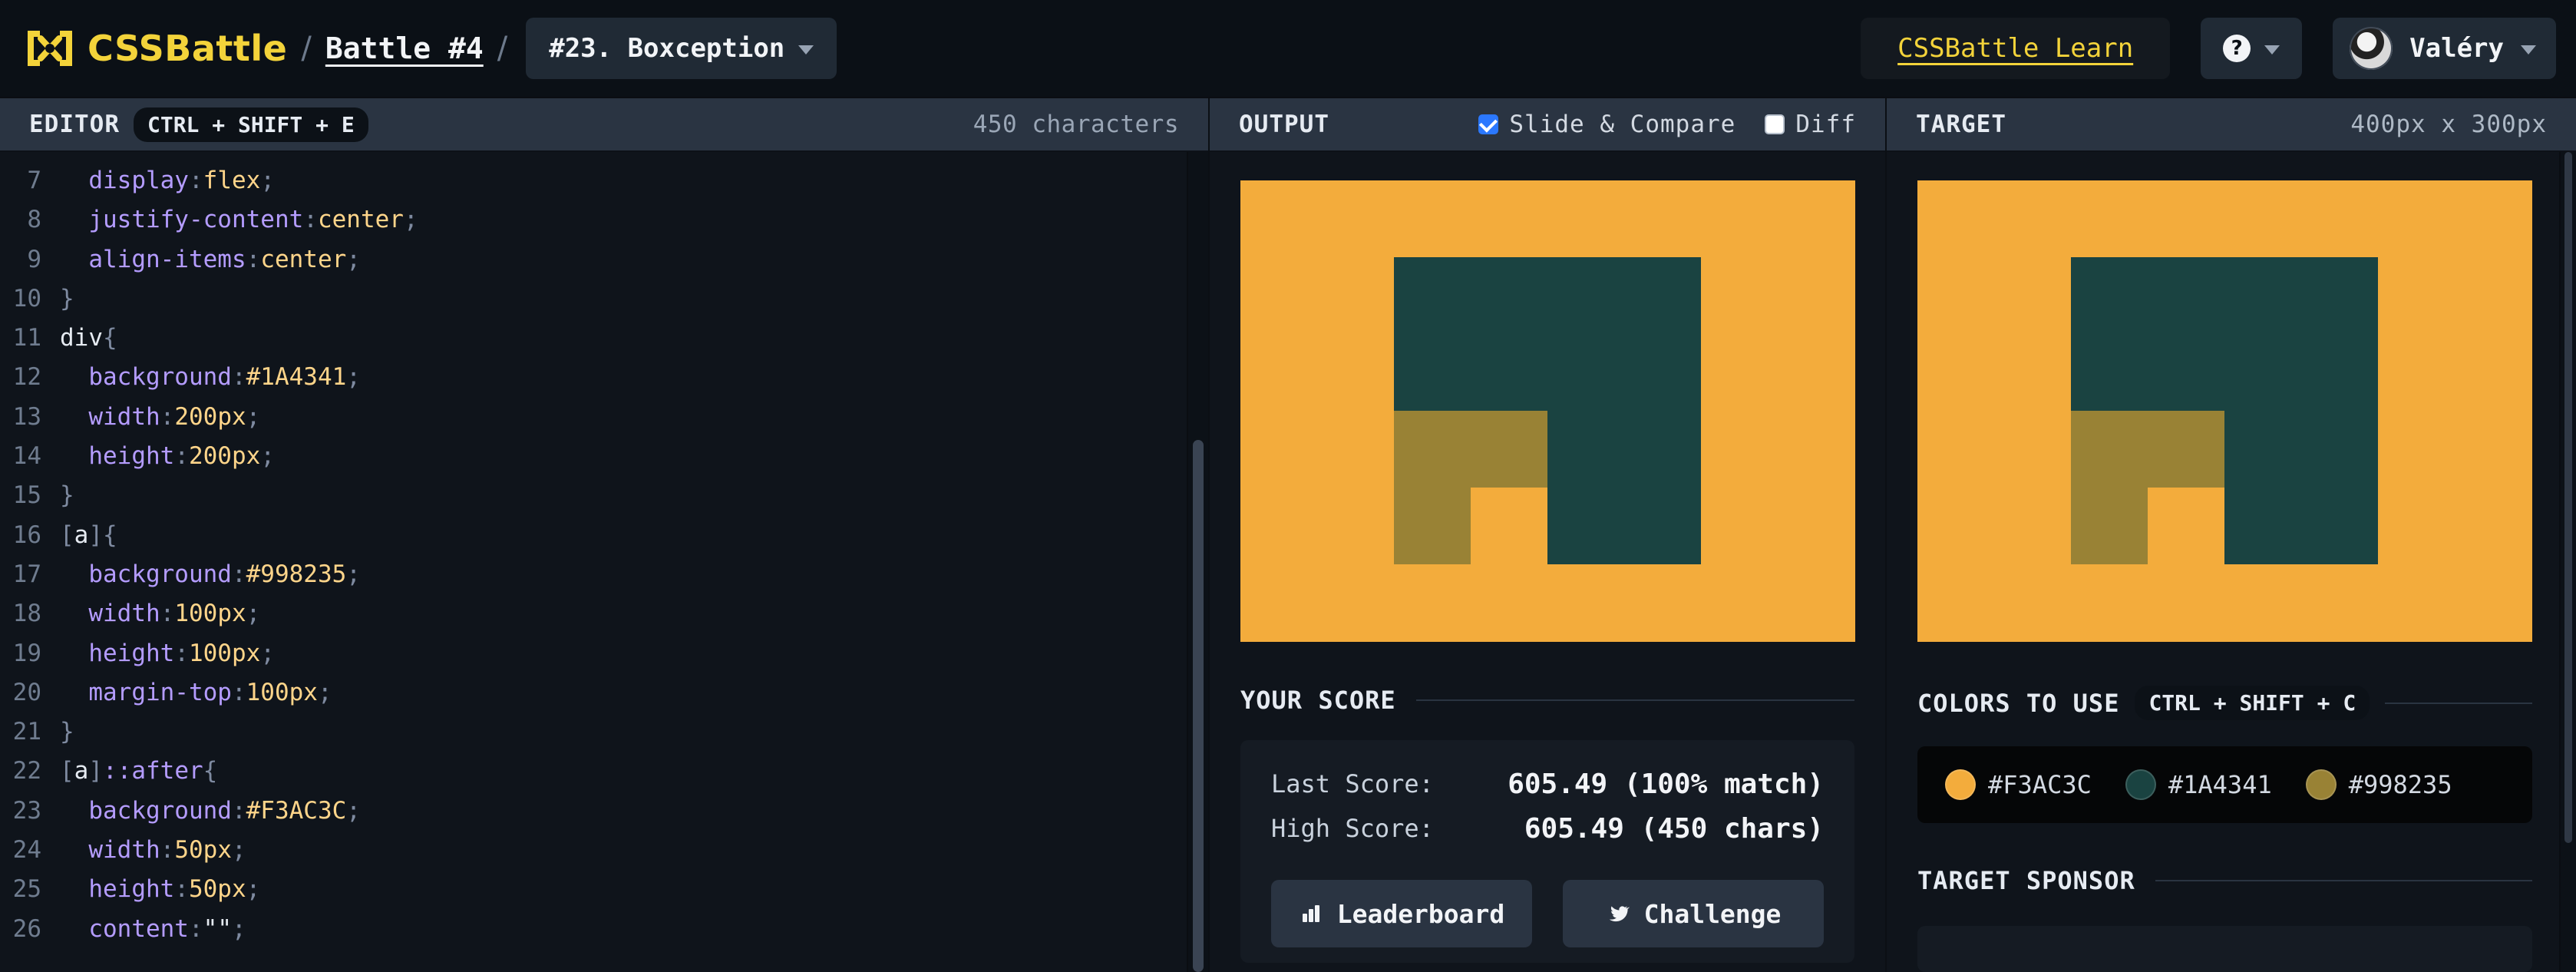  Describe the element at coordinates (239, 220) in the screenshot. I see `line-text: justify-content:center;` at that location.